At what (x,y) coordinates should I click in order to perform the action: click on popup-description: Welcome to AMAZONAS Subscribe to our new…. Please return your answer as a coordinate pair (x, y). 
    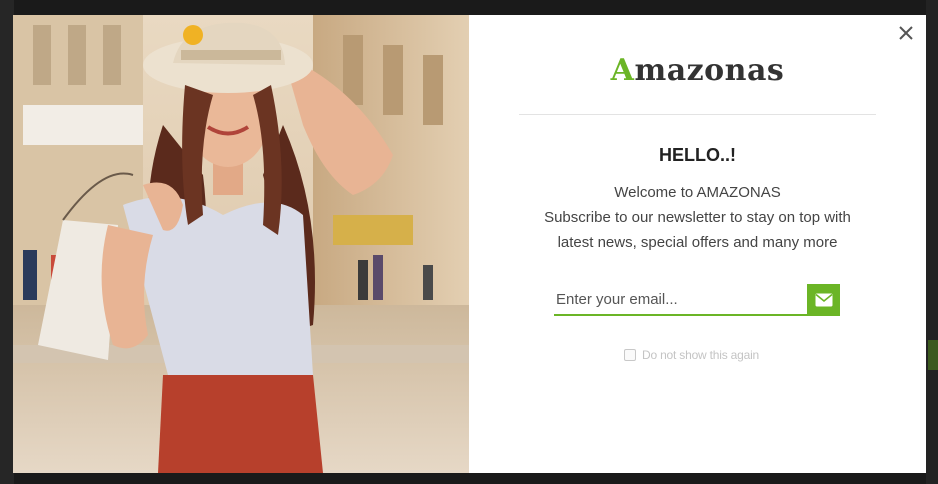
    Looking at the image, I should click on (697, 217).